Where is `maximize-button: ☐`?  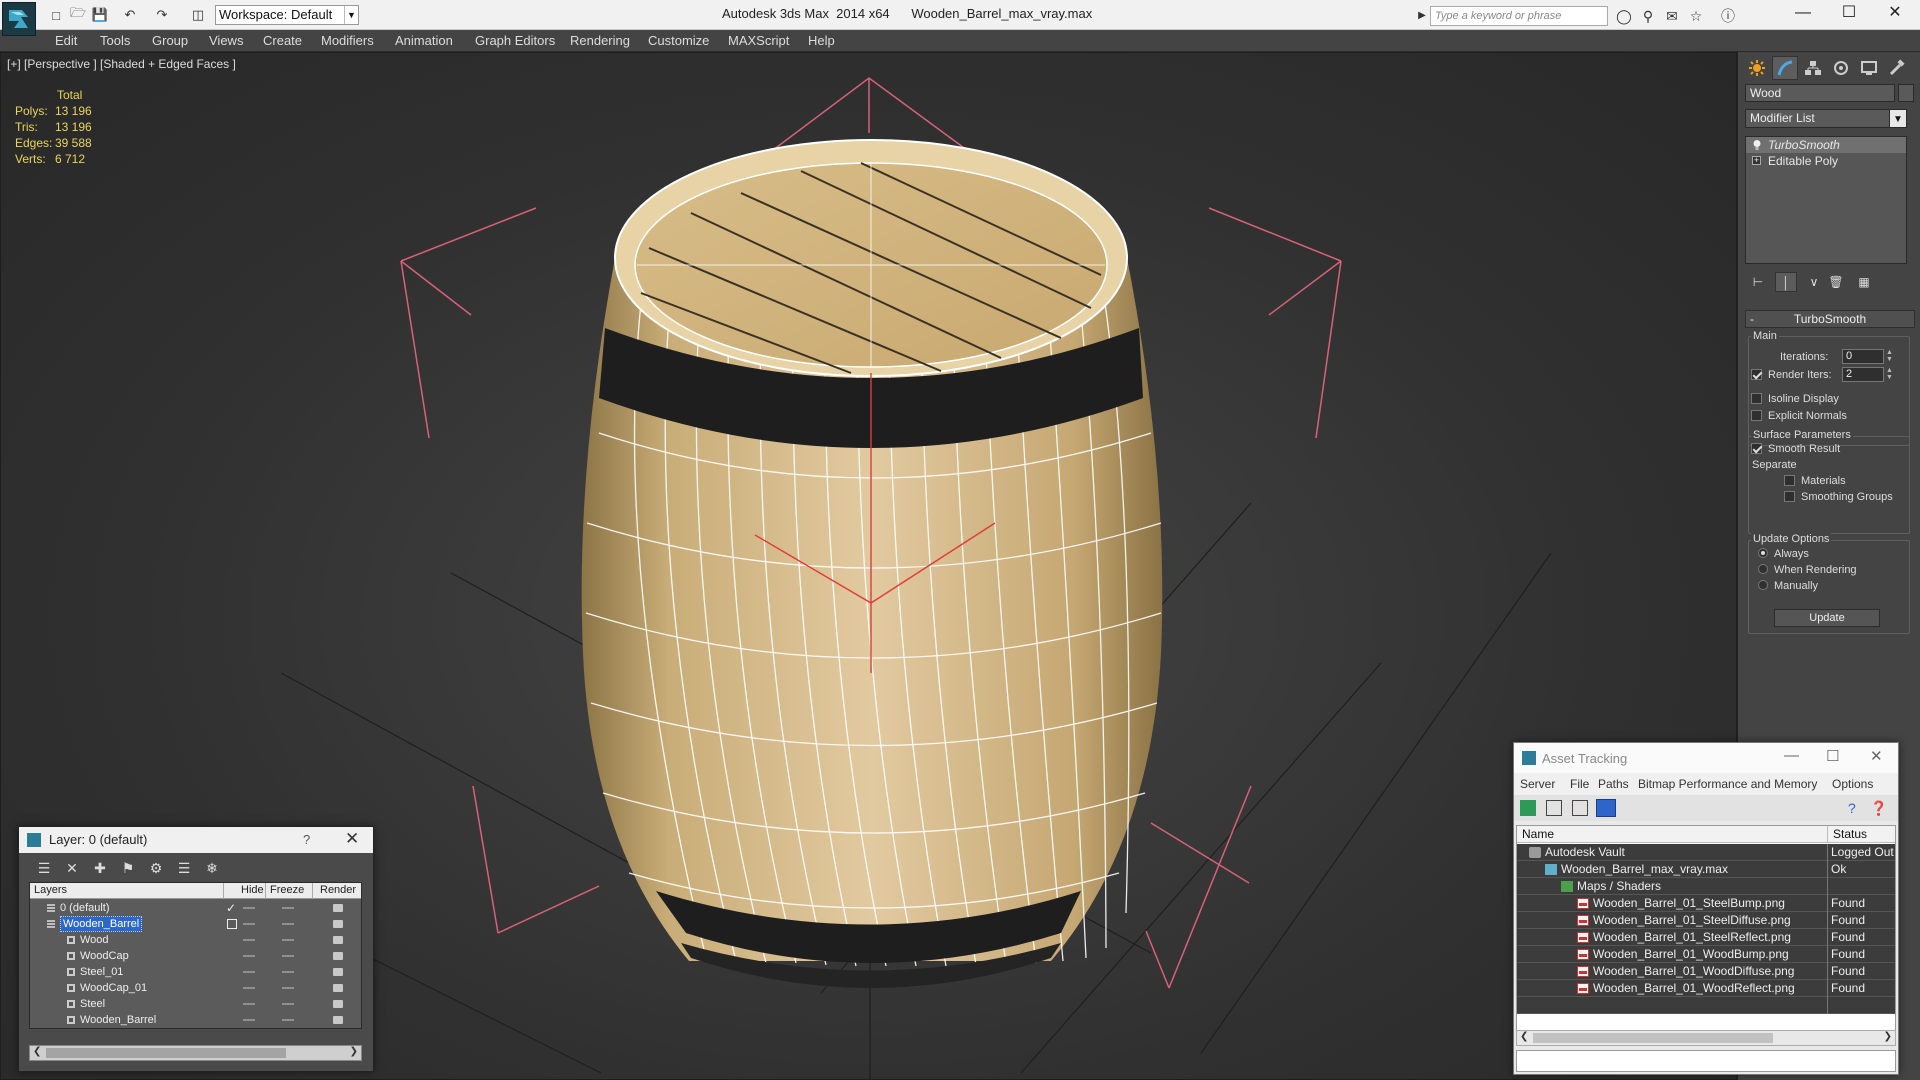
maximize-button: ☐ is located at coordinates (1849, 14).